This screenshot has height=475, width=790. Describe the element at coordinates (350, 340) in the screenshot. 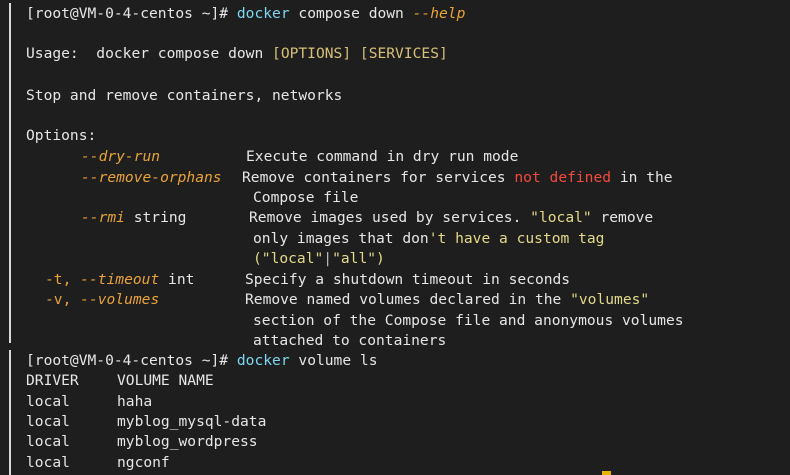

I see `option-desc-continuation: attached to containers` at that location.